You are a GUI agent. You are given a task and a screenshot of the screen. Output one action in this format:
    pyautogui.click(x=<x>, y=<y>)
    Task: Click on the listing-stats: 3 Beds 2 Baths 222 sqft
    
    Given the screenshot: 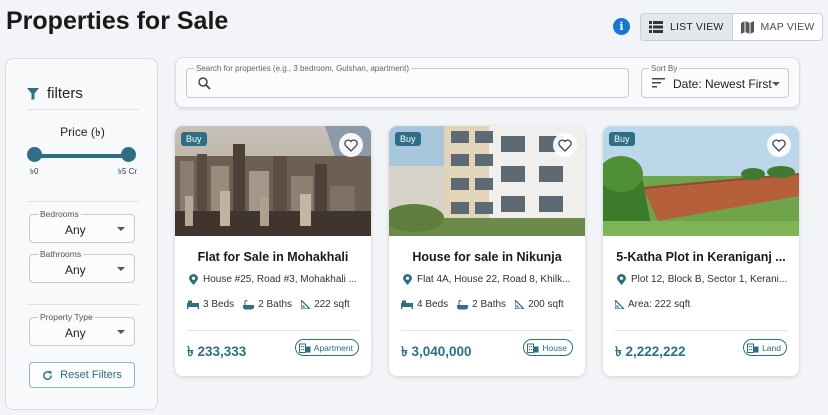 What is the action you would take?
    pyautogui.click(x=268, y=304)
    